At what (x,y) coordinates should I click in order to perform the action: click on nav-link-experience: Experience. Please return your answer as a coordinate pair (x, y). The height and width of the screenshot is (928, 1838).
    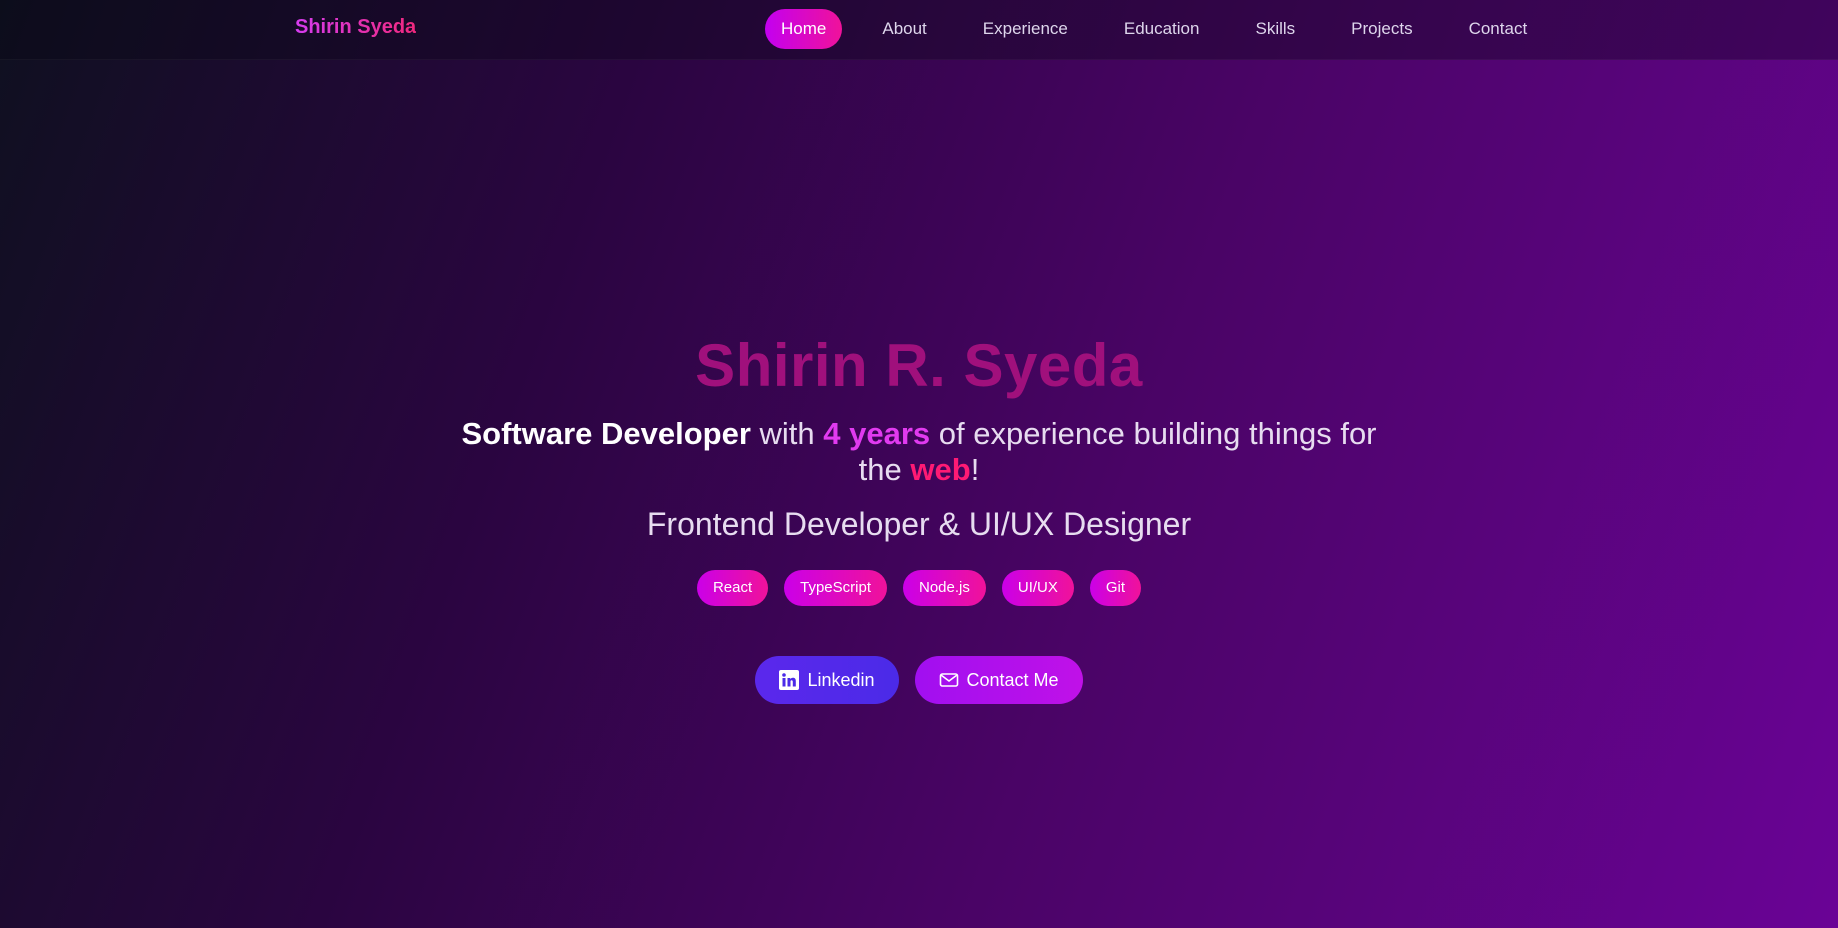
    Looking at the image, I should click on (1025, 29).